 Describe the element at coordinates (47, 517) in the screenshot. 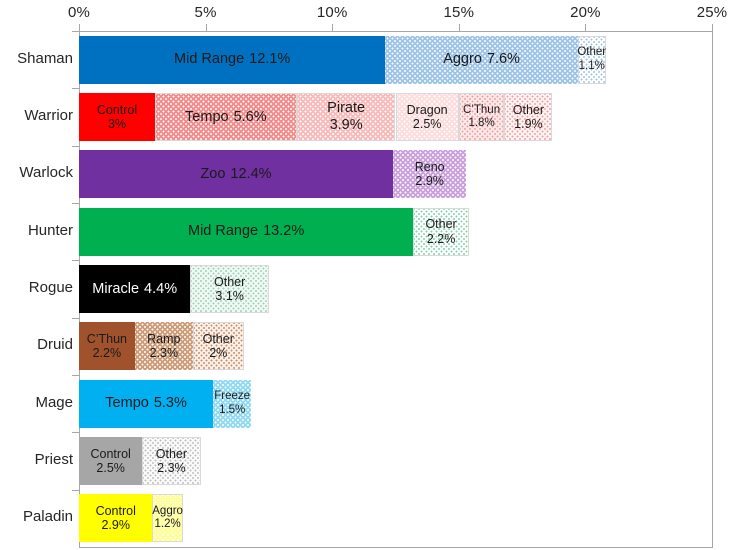

I see `y-axis-label-paladin: Paladin` at that location.